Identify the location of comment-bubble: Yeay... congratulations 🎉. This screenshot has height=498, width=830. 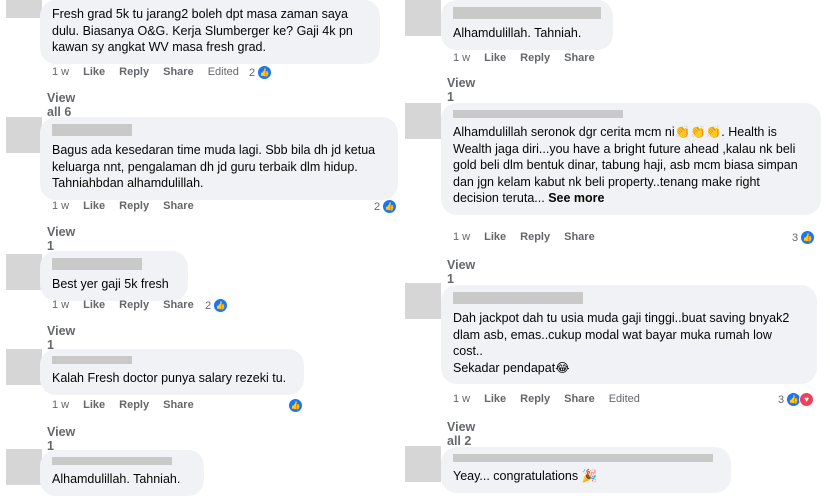
(586, 470).